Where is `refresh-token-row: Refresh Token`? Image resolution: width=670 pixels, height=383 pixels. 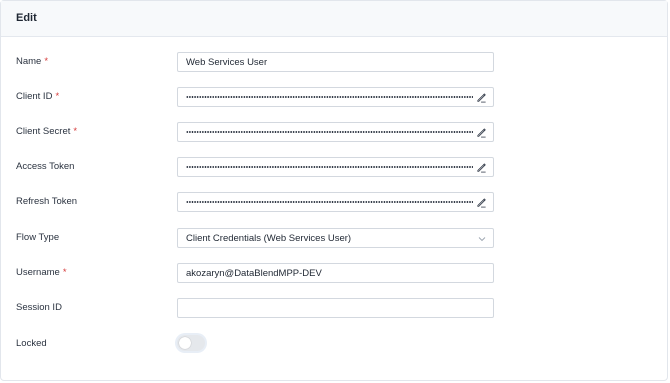
refresh-token-row: Refresh Token is located at coordinates (334, 202).